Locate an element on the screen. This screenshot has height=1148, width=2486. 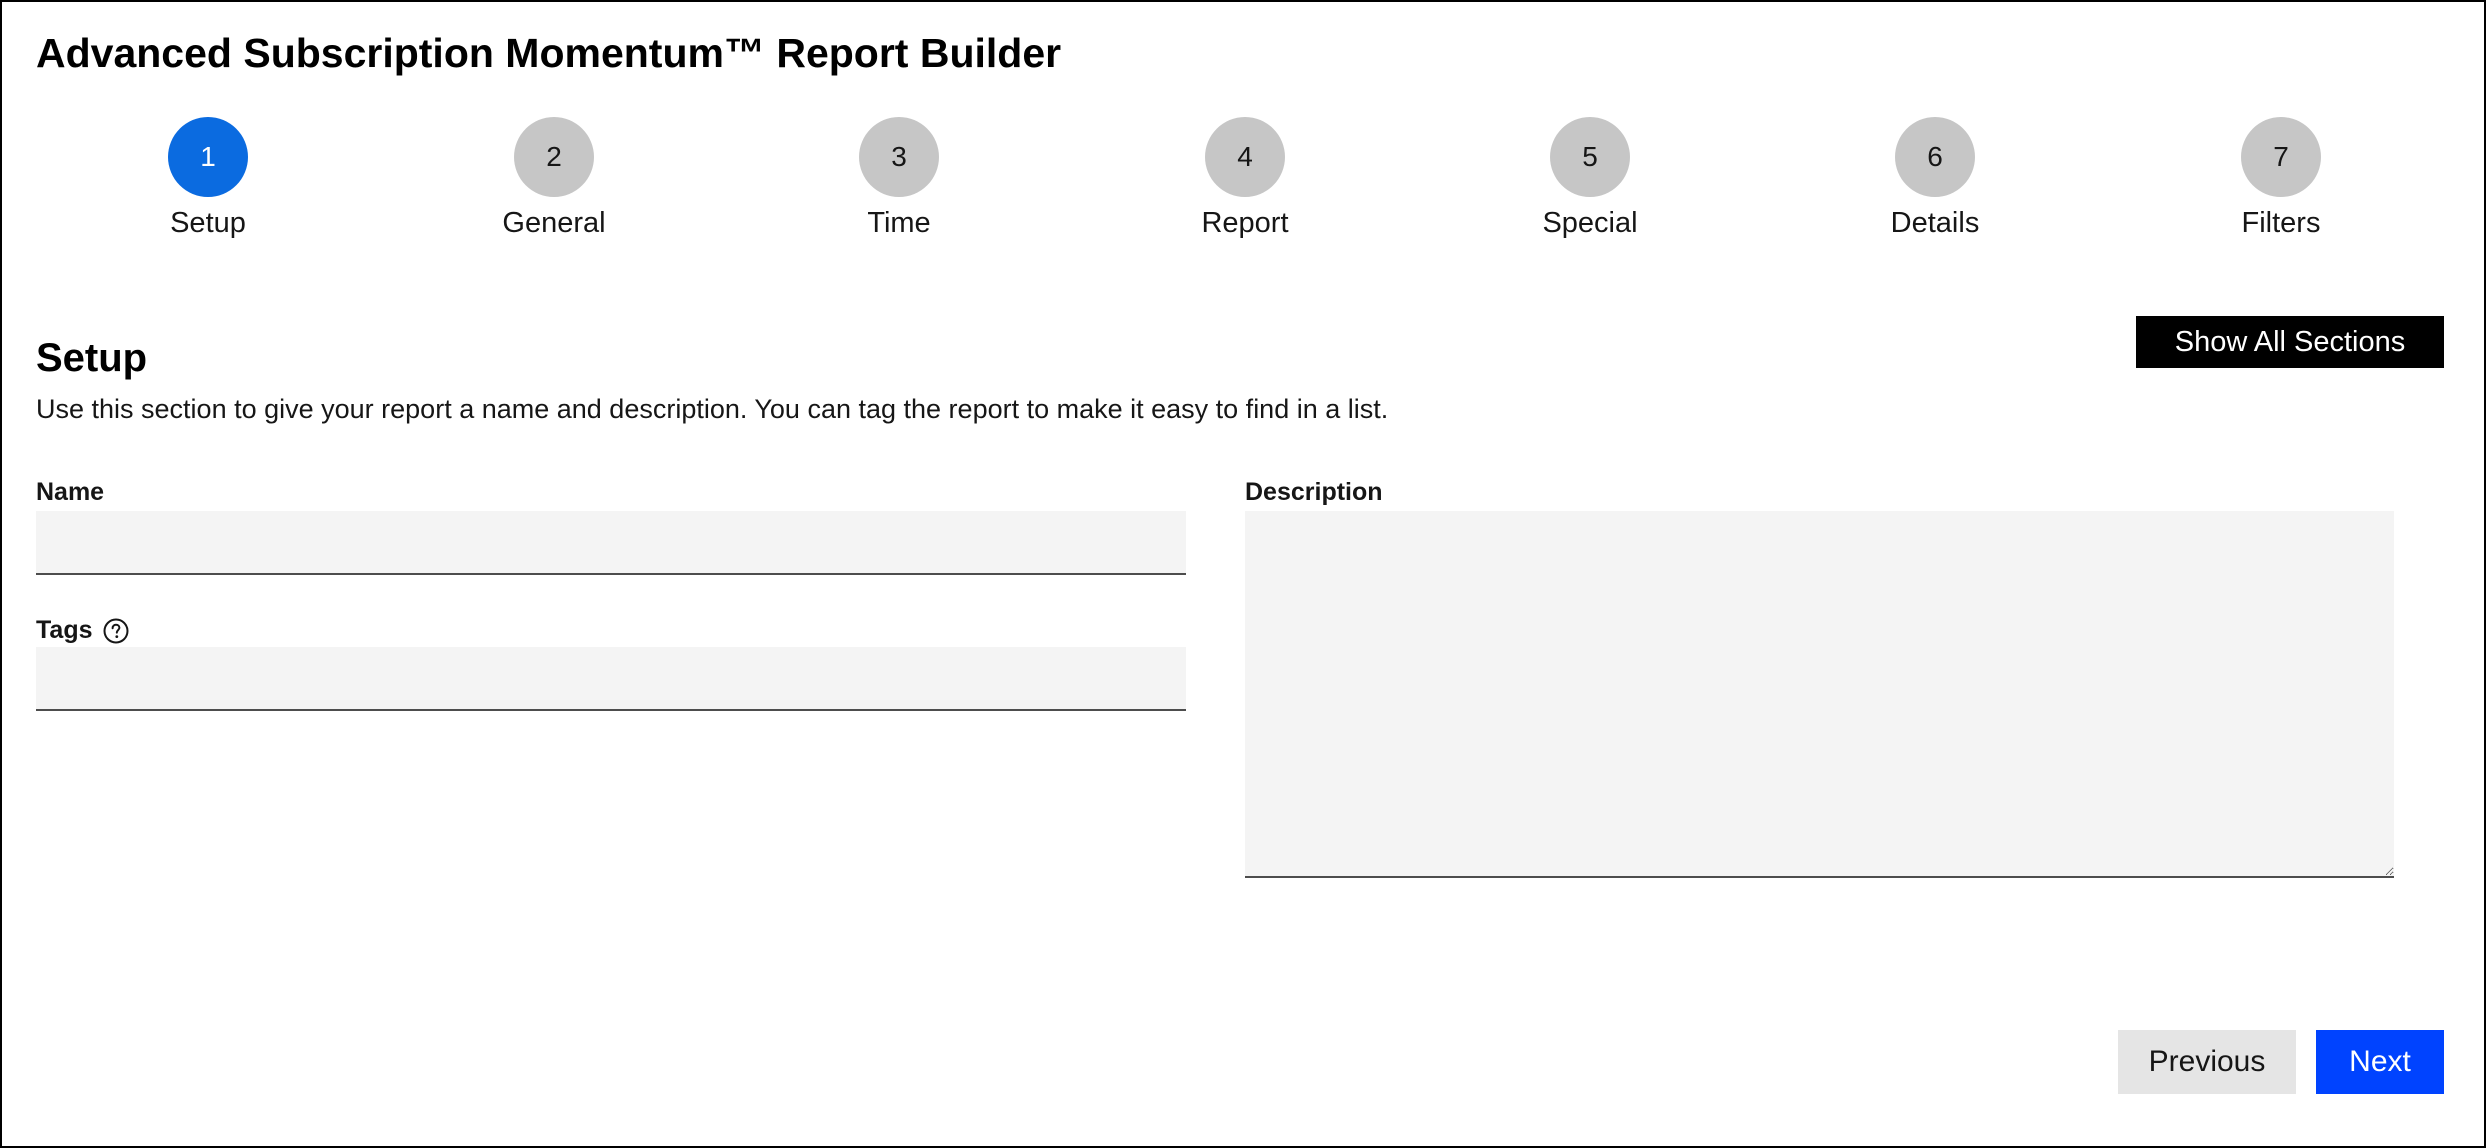
step-setup: 1 Setup is located at coordinates (208, 178).